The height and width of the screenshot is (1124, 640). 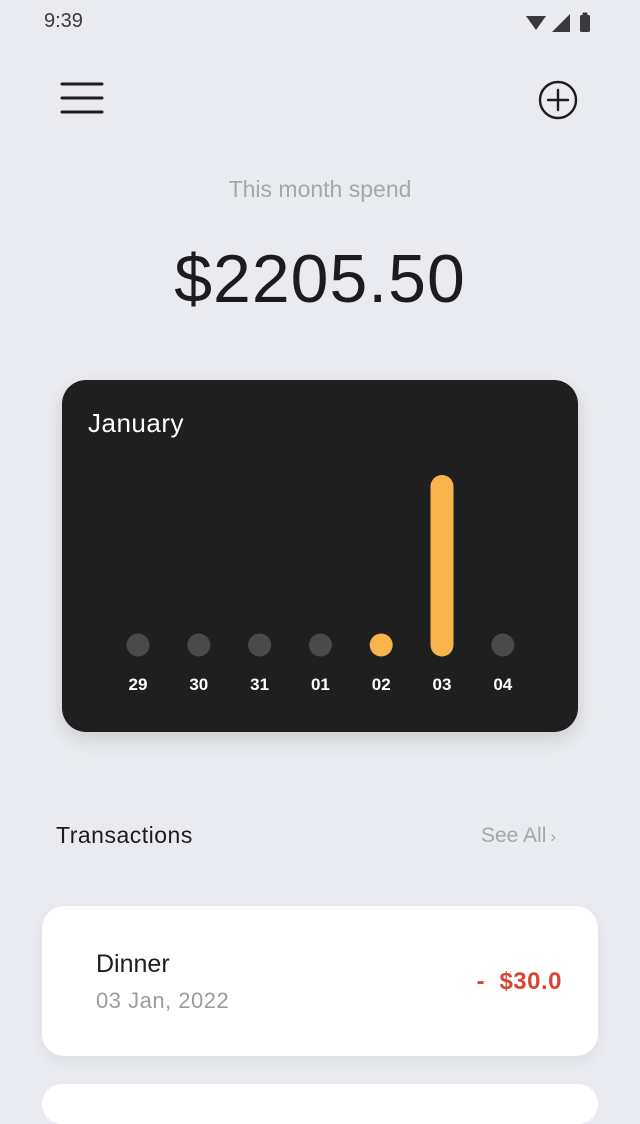 What do you see at coordinates (514, 835) in the screenshot?
I see `see-all-label: See All` at bounding box center [514, 835].